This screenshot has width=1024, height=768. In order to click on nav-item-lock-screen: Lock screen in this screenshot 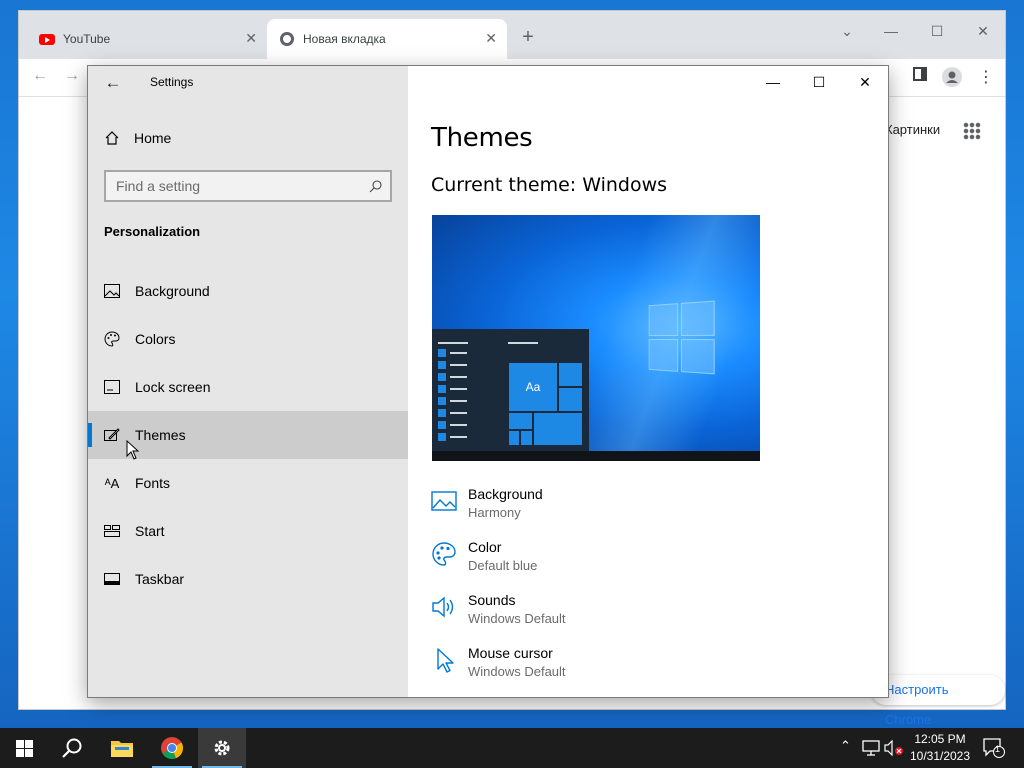, I will do `click(248, 387)`.